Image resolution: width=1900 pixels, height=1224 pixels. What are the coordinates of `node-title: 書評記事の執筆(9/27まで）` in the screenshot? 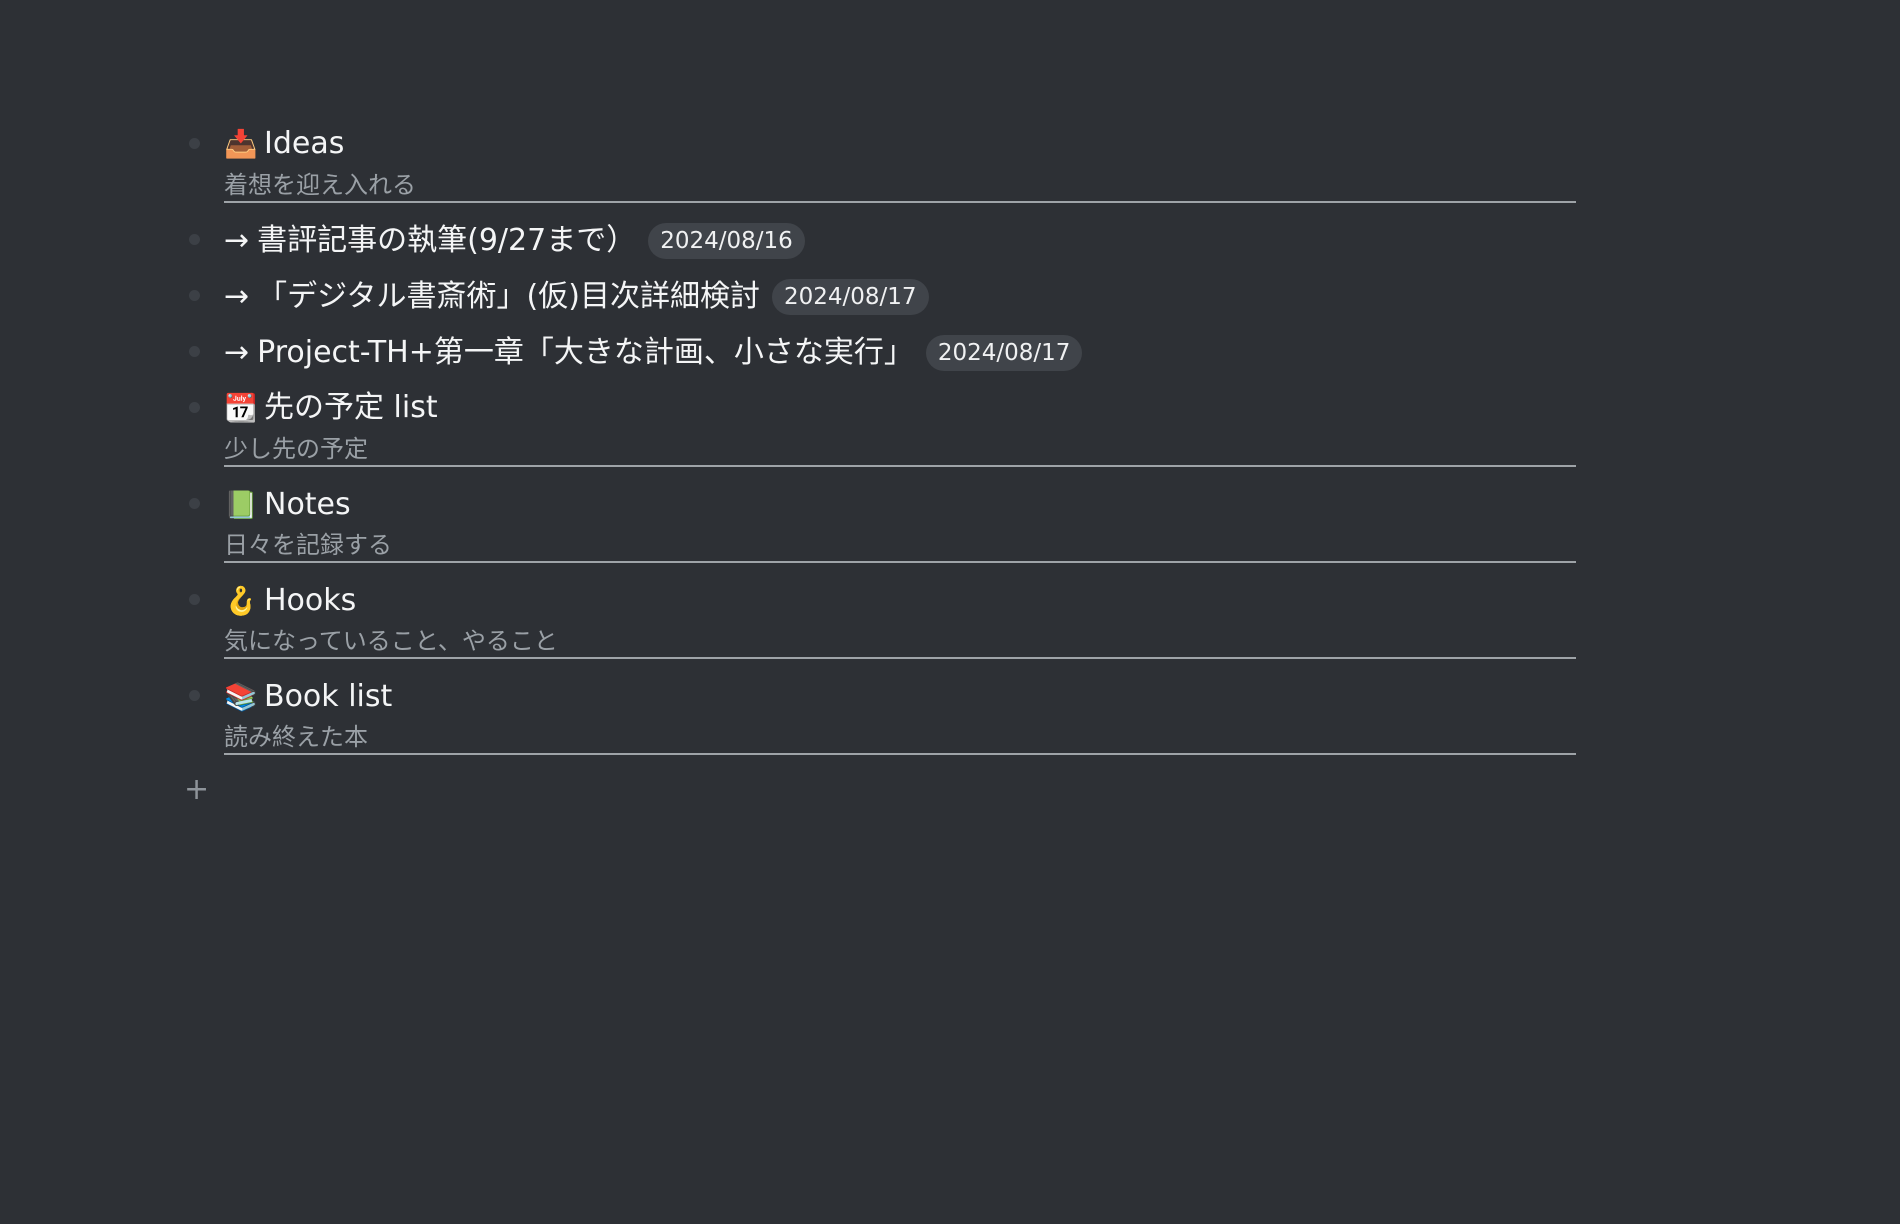 It's located at (446, 241).